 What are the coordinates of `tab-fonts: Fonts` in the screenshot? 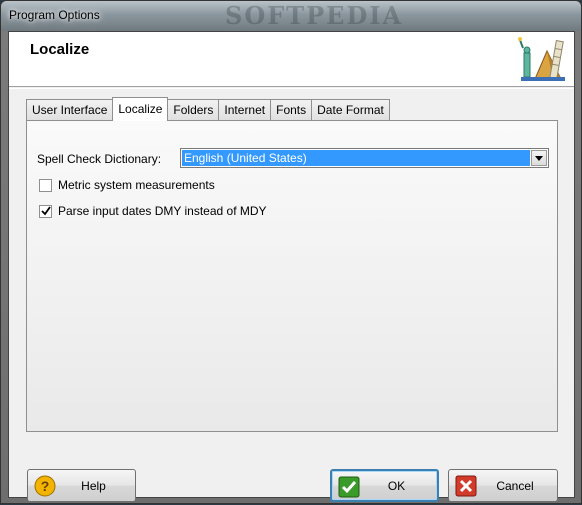 It's located at (291, 109).